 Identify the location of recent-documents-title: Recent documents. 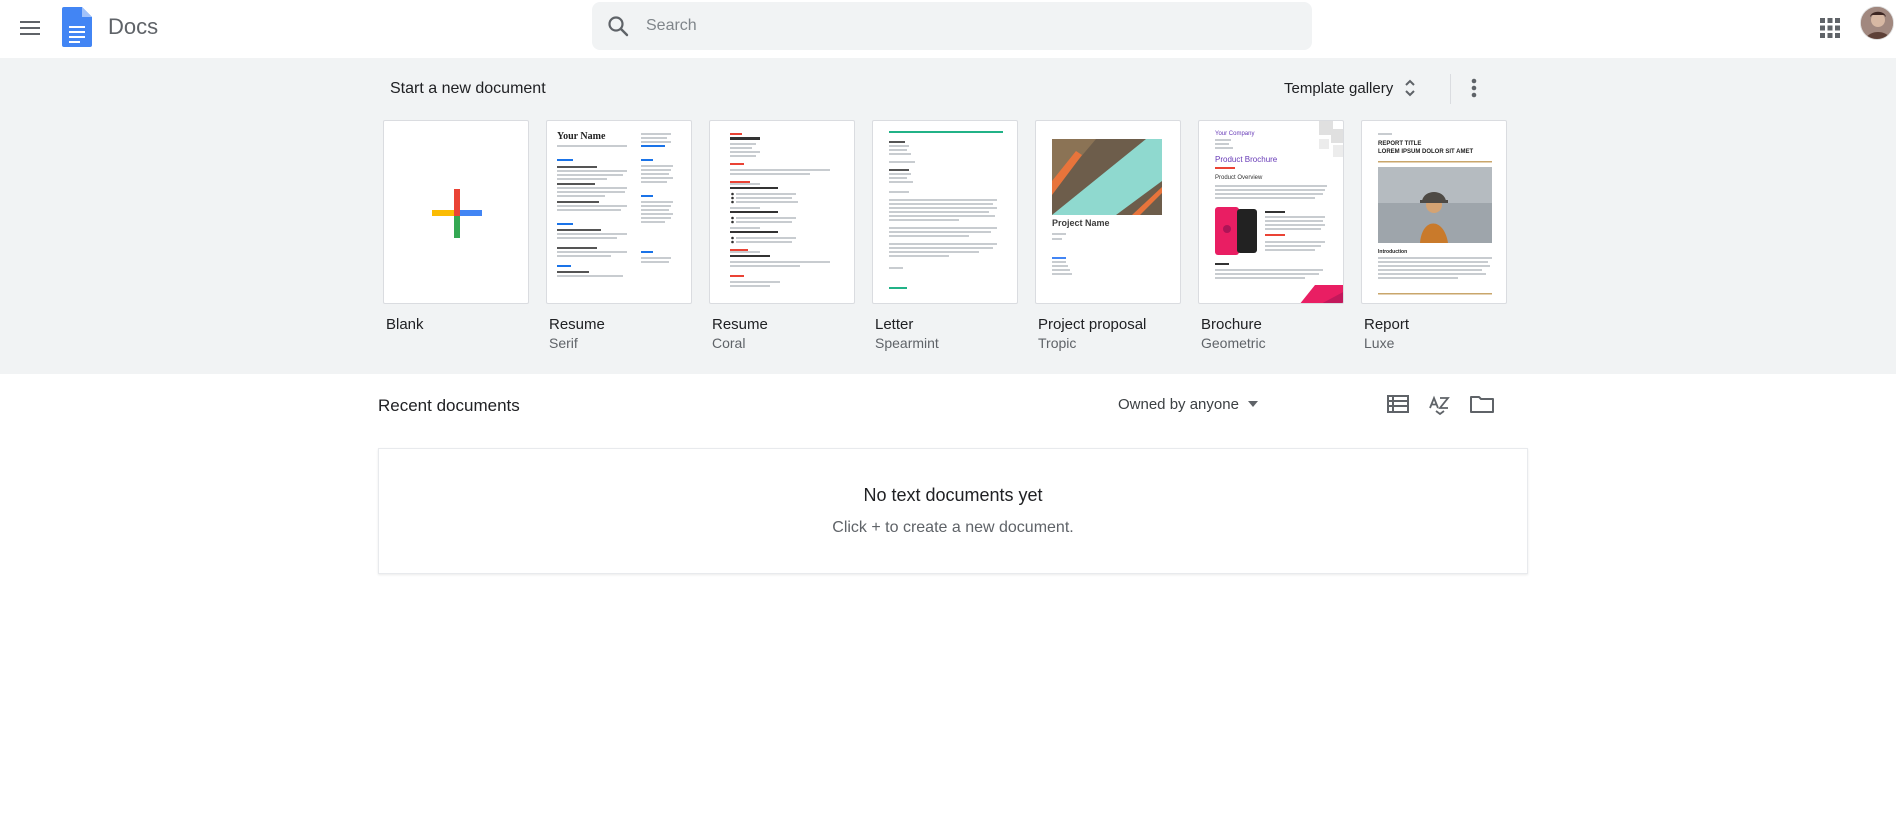
(449, 405).